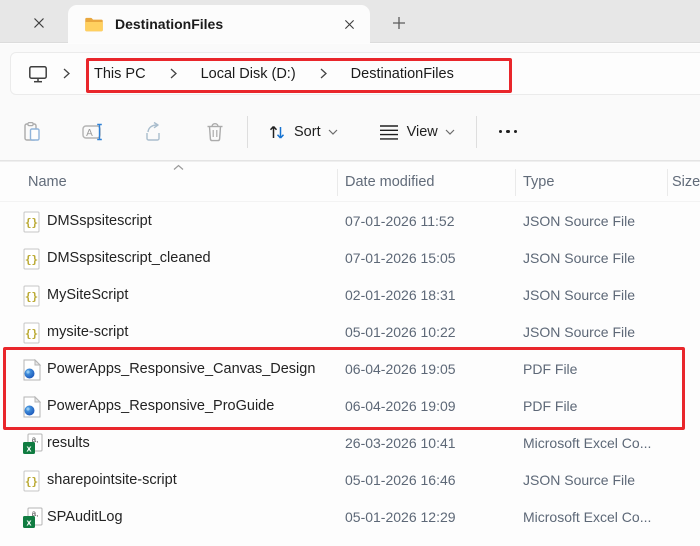  I want to click on sort-button: Sort, so click(302, 132).